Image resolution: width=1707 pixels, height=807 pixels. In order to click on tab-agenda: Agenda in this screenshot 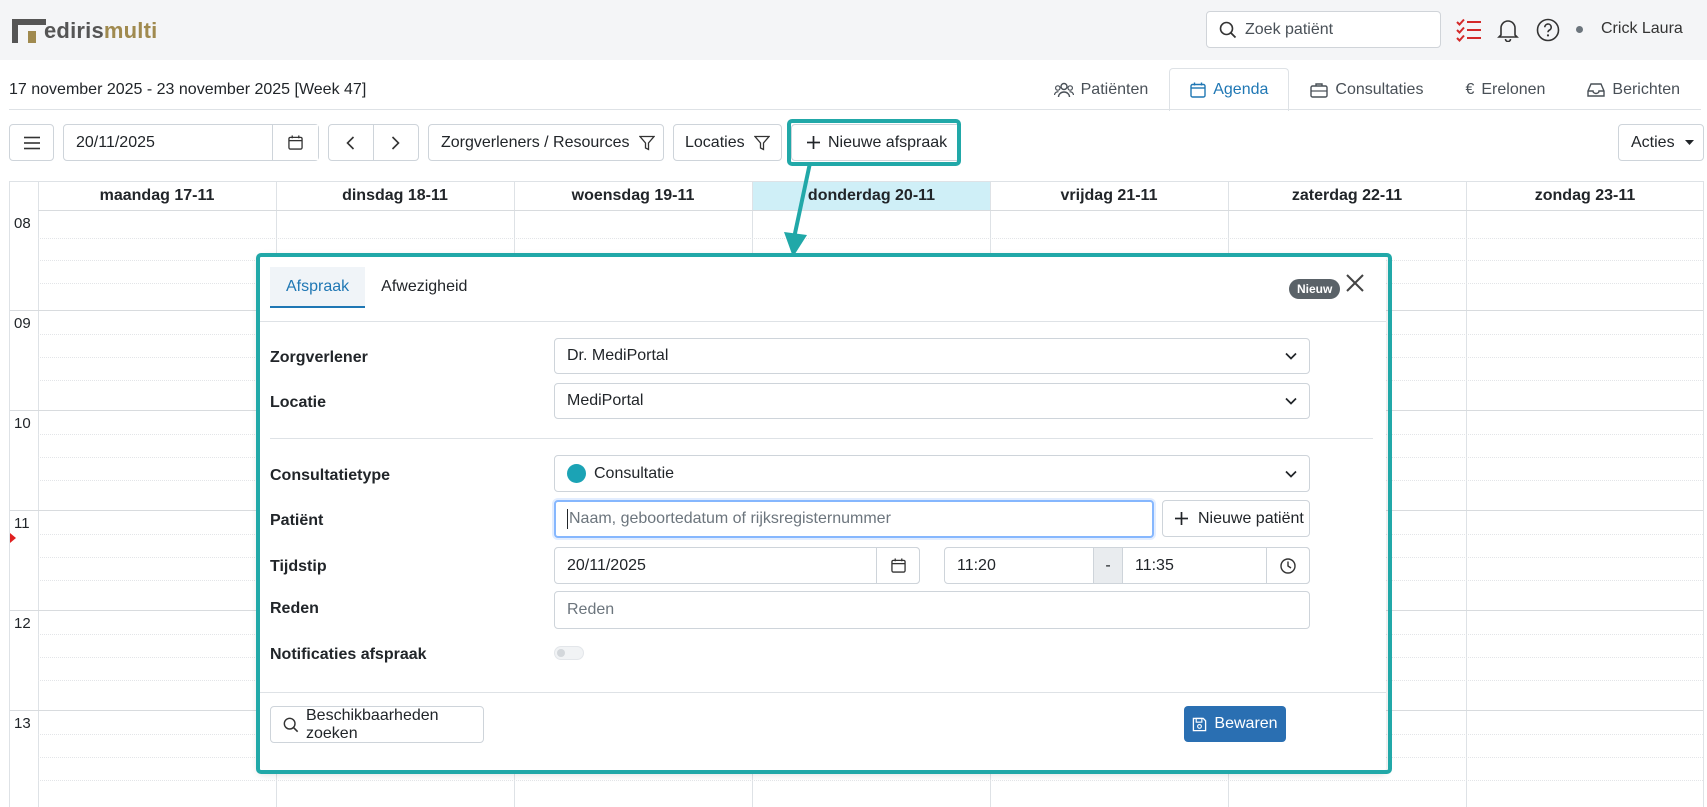, I will do `click(1229, 89)`.